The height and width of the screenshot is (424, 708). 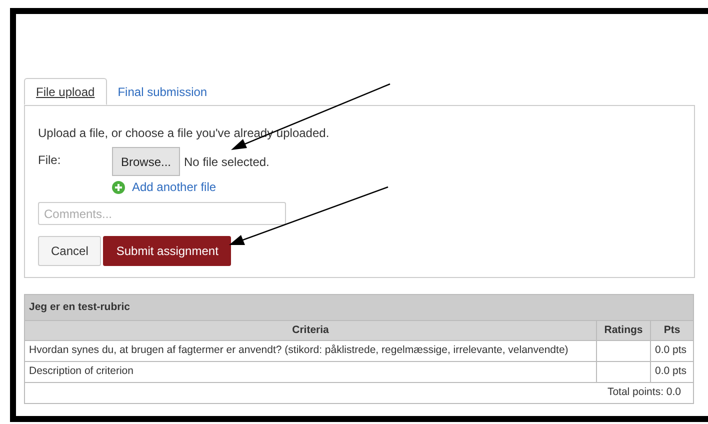 I want to click on table-cell: Description of criterion, so click(x=310, y=371).